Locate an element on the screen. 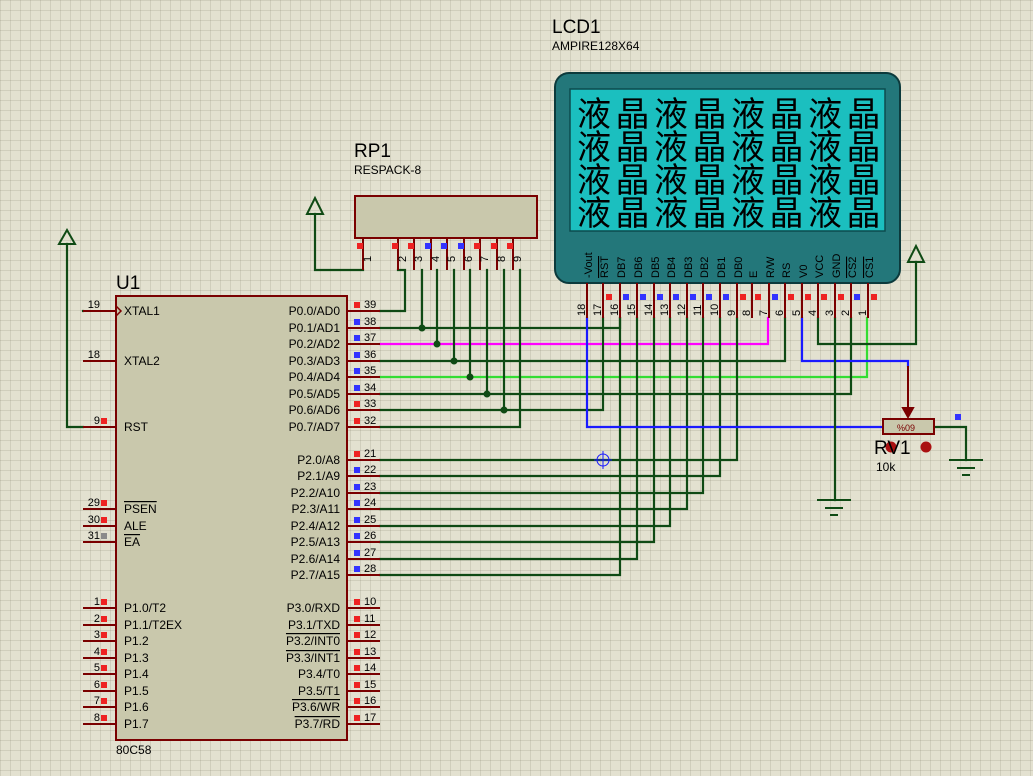 Image resolution: width=1033 pixels, height=776 pixels. lcd-pin-label: RST is located at coordinates (605, 267).